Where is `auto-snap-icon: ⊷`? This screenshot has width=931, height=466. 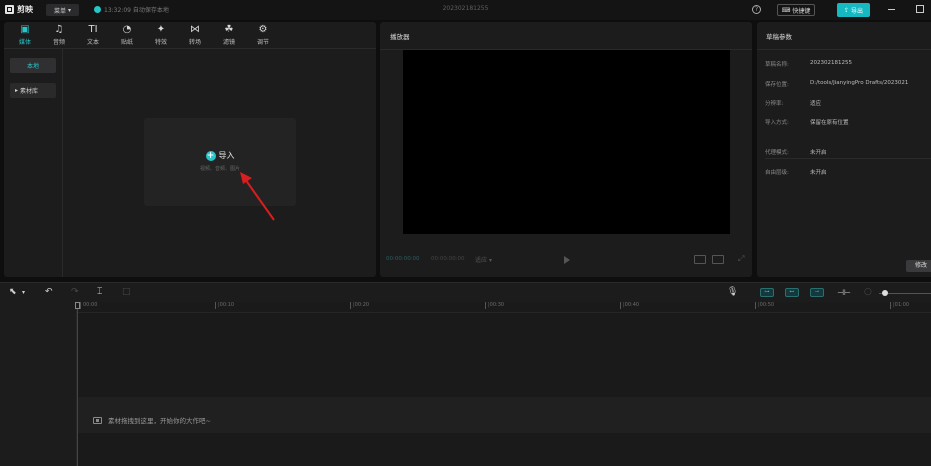 auto-snap-icon: ⊷ is located at coordinates (792, 292).